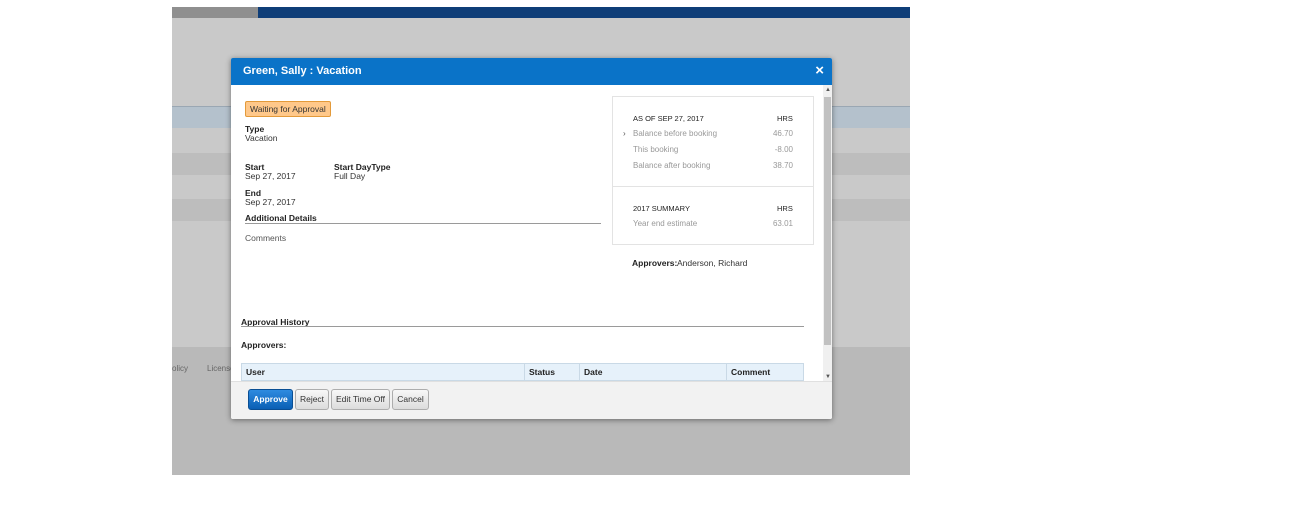 The width and height of the screenshot is (1314, 527). I want to click on type-value: Vacation, so click(261, 138).